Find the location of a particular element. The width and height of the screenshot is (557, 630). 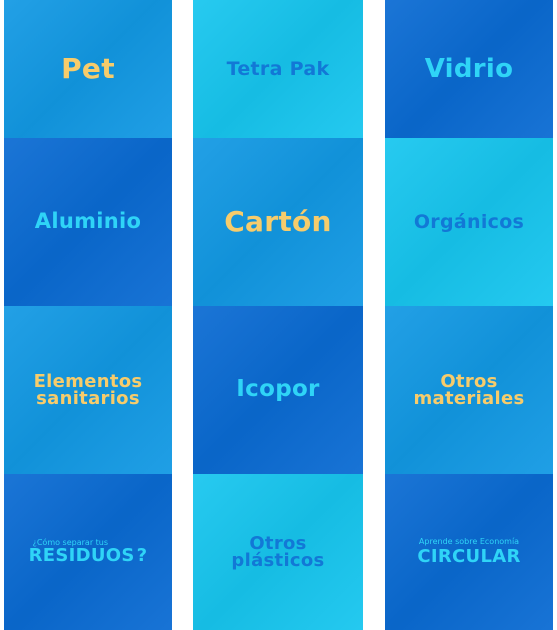

tile-icopor: Icopor is located at coordinates (278, 390).